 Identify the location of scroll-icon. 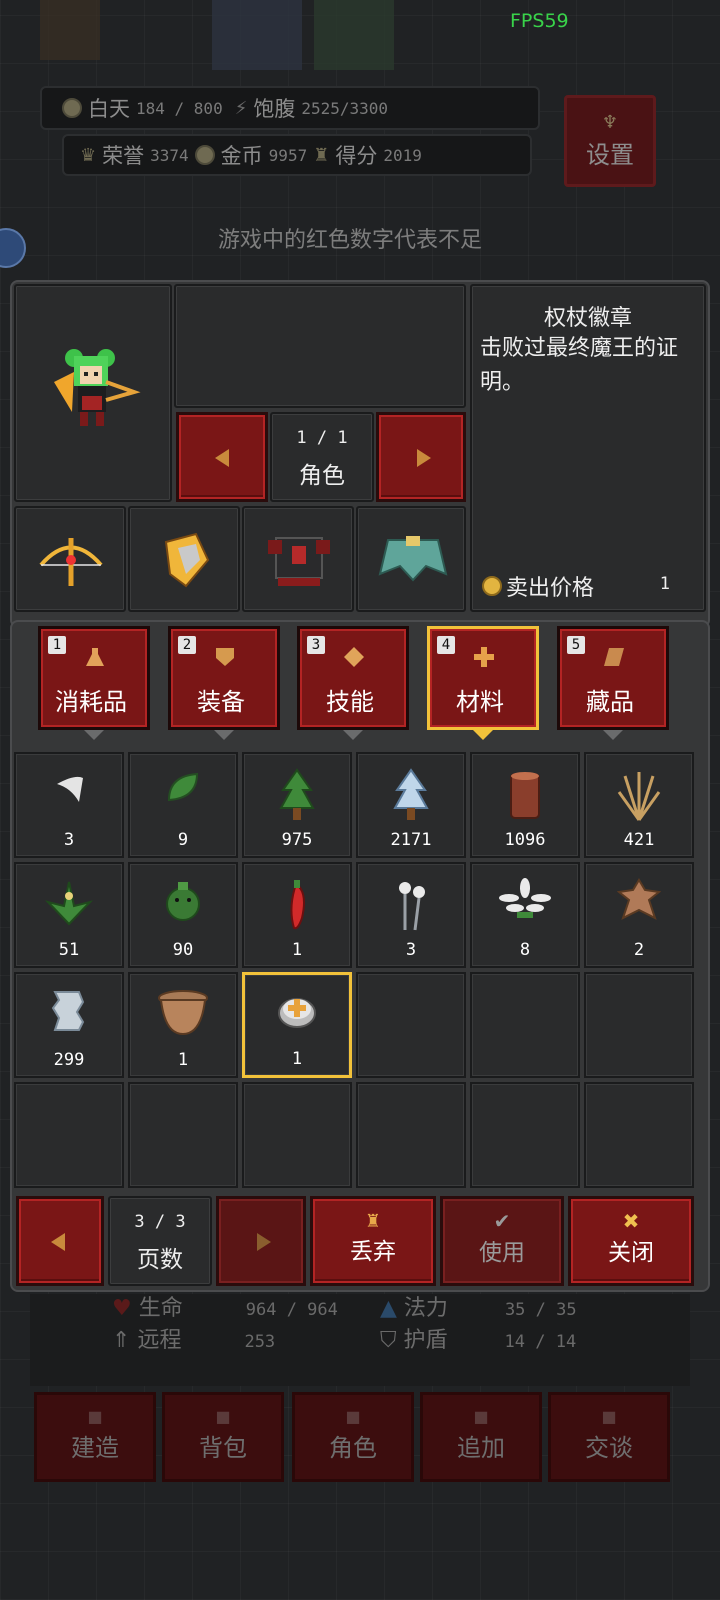
(613, 656).